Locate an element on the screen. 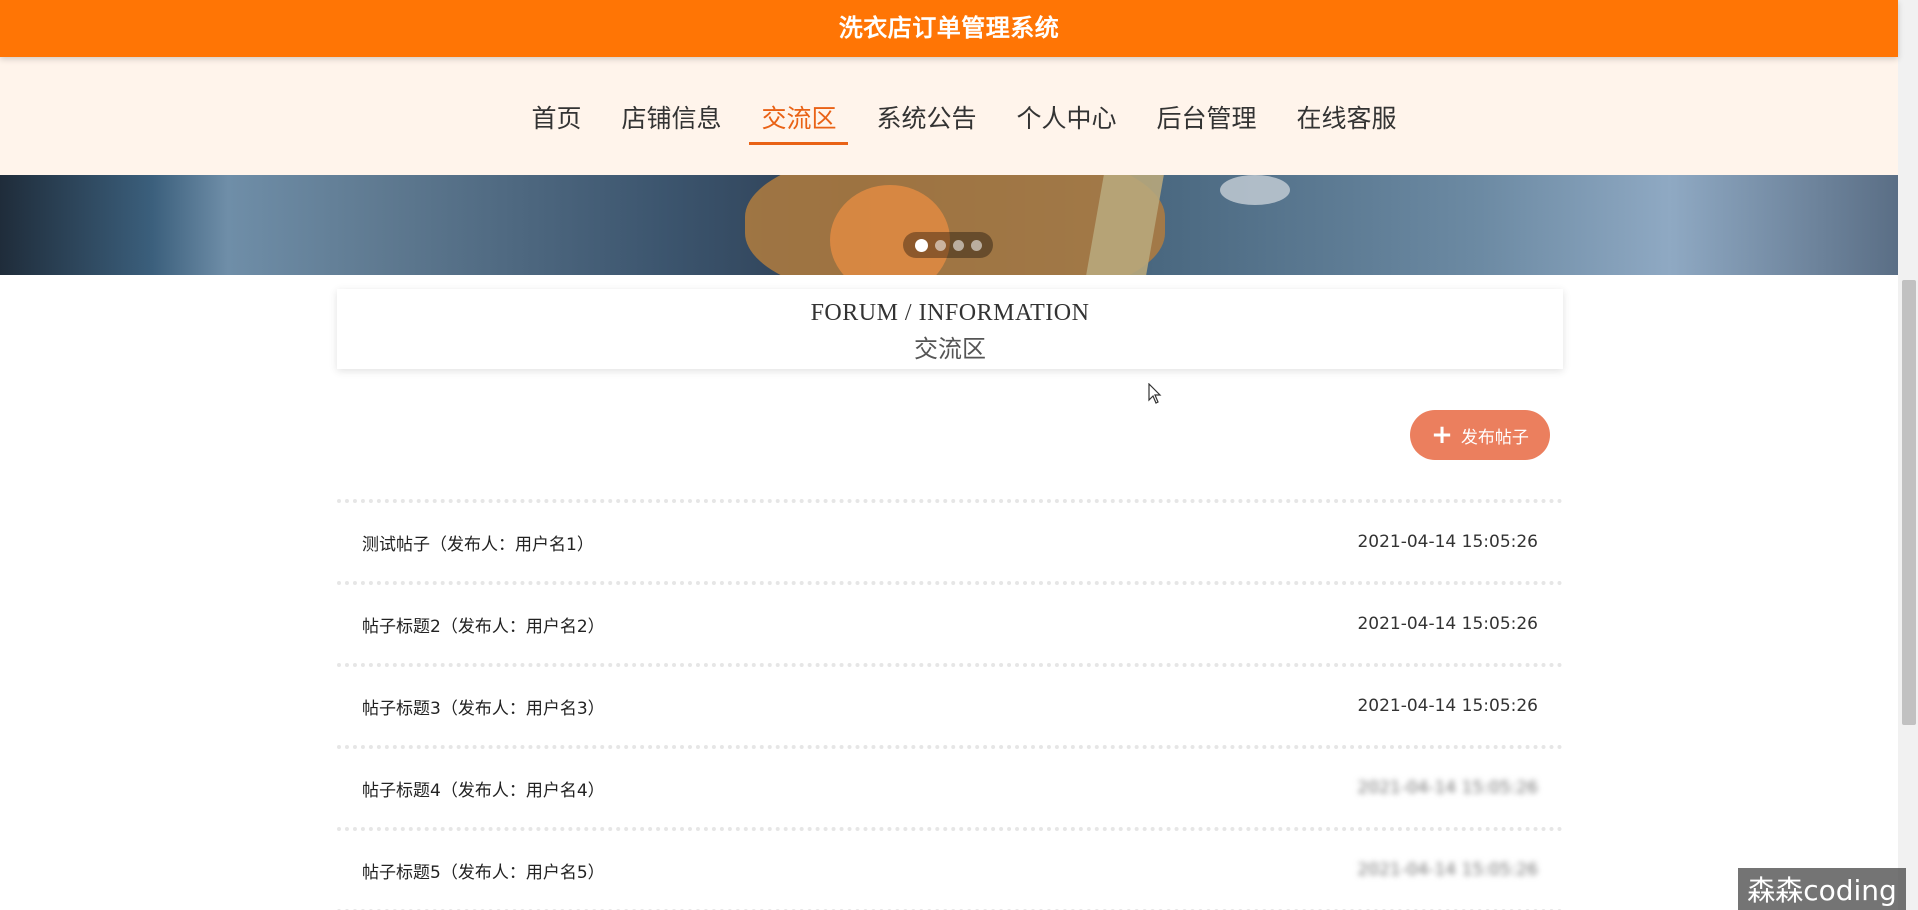 The height and width of the screenshot is (910, 1918). banner-image-shape is located at coordinates (1255, 190).